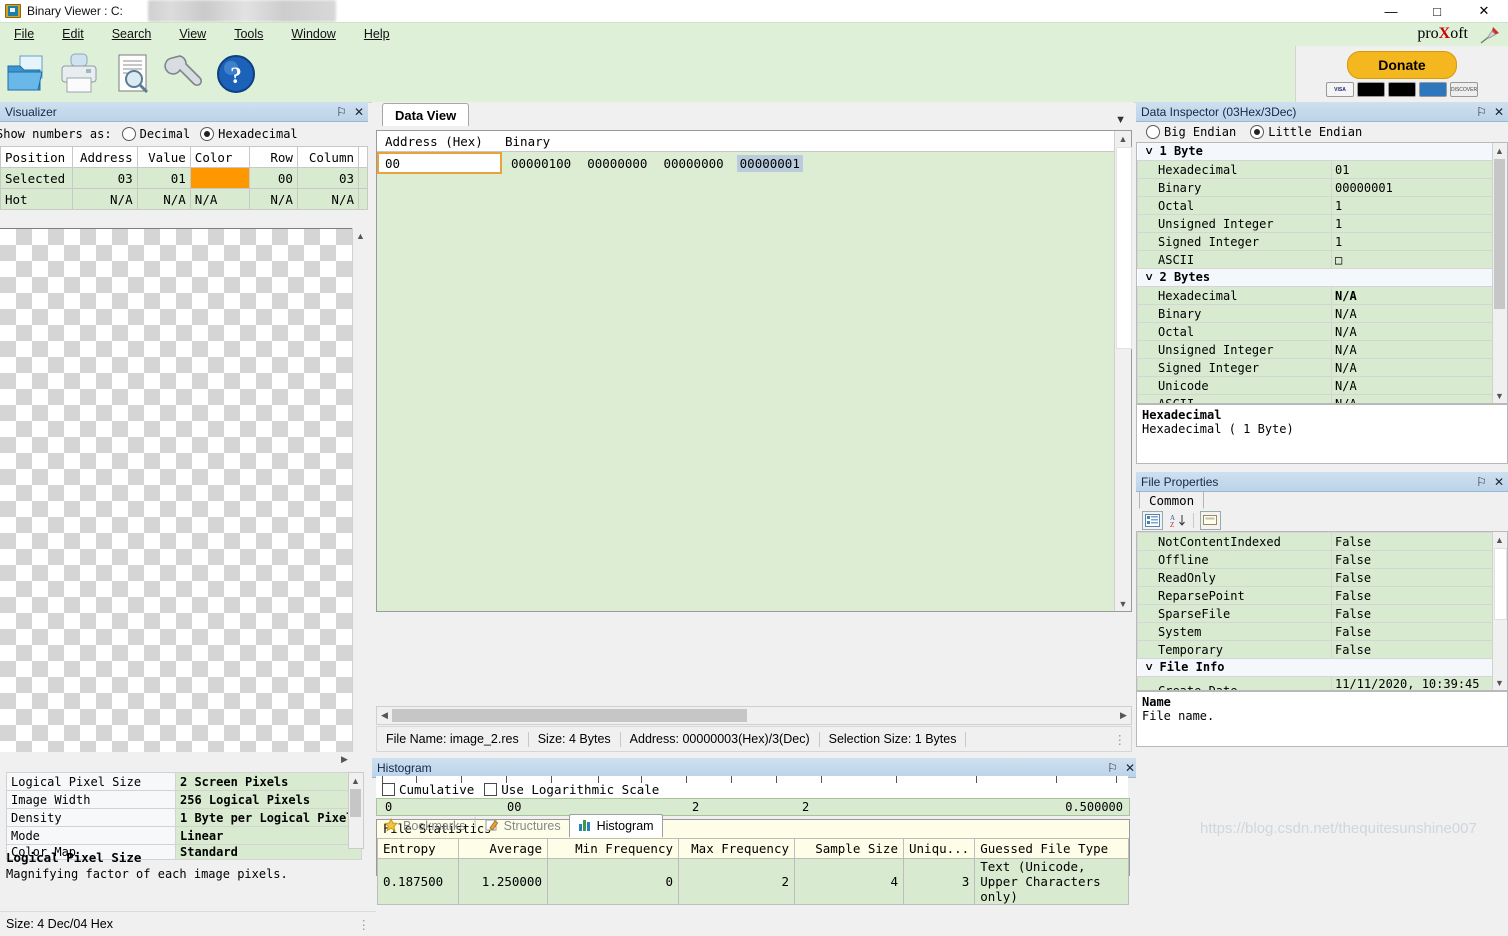  Describe the element at coordinates (359, 112) in the screenshot. I see `close-icon-visualizer: ✕` at that location.